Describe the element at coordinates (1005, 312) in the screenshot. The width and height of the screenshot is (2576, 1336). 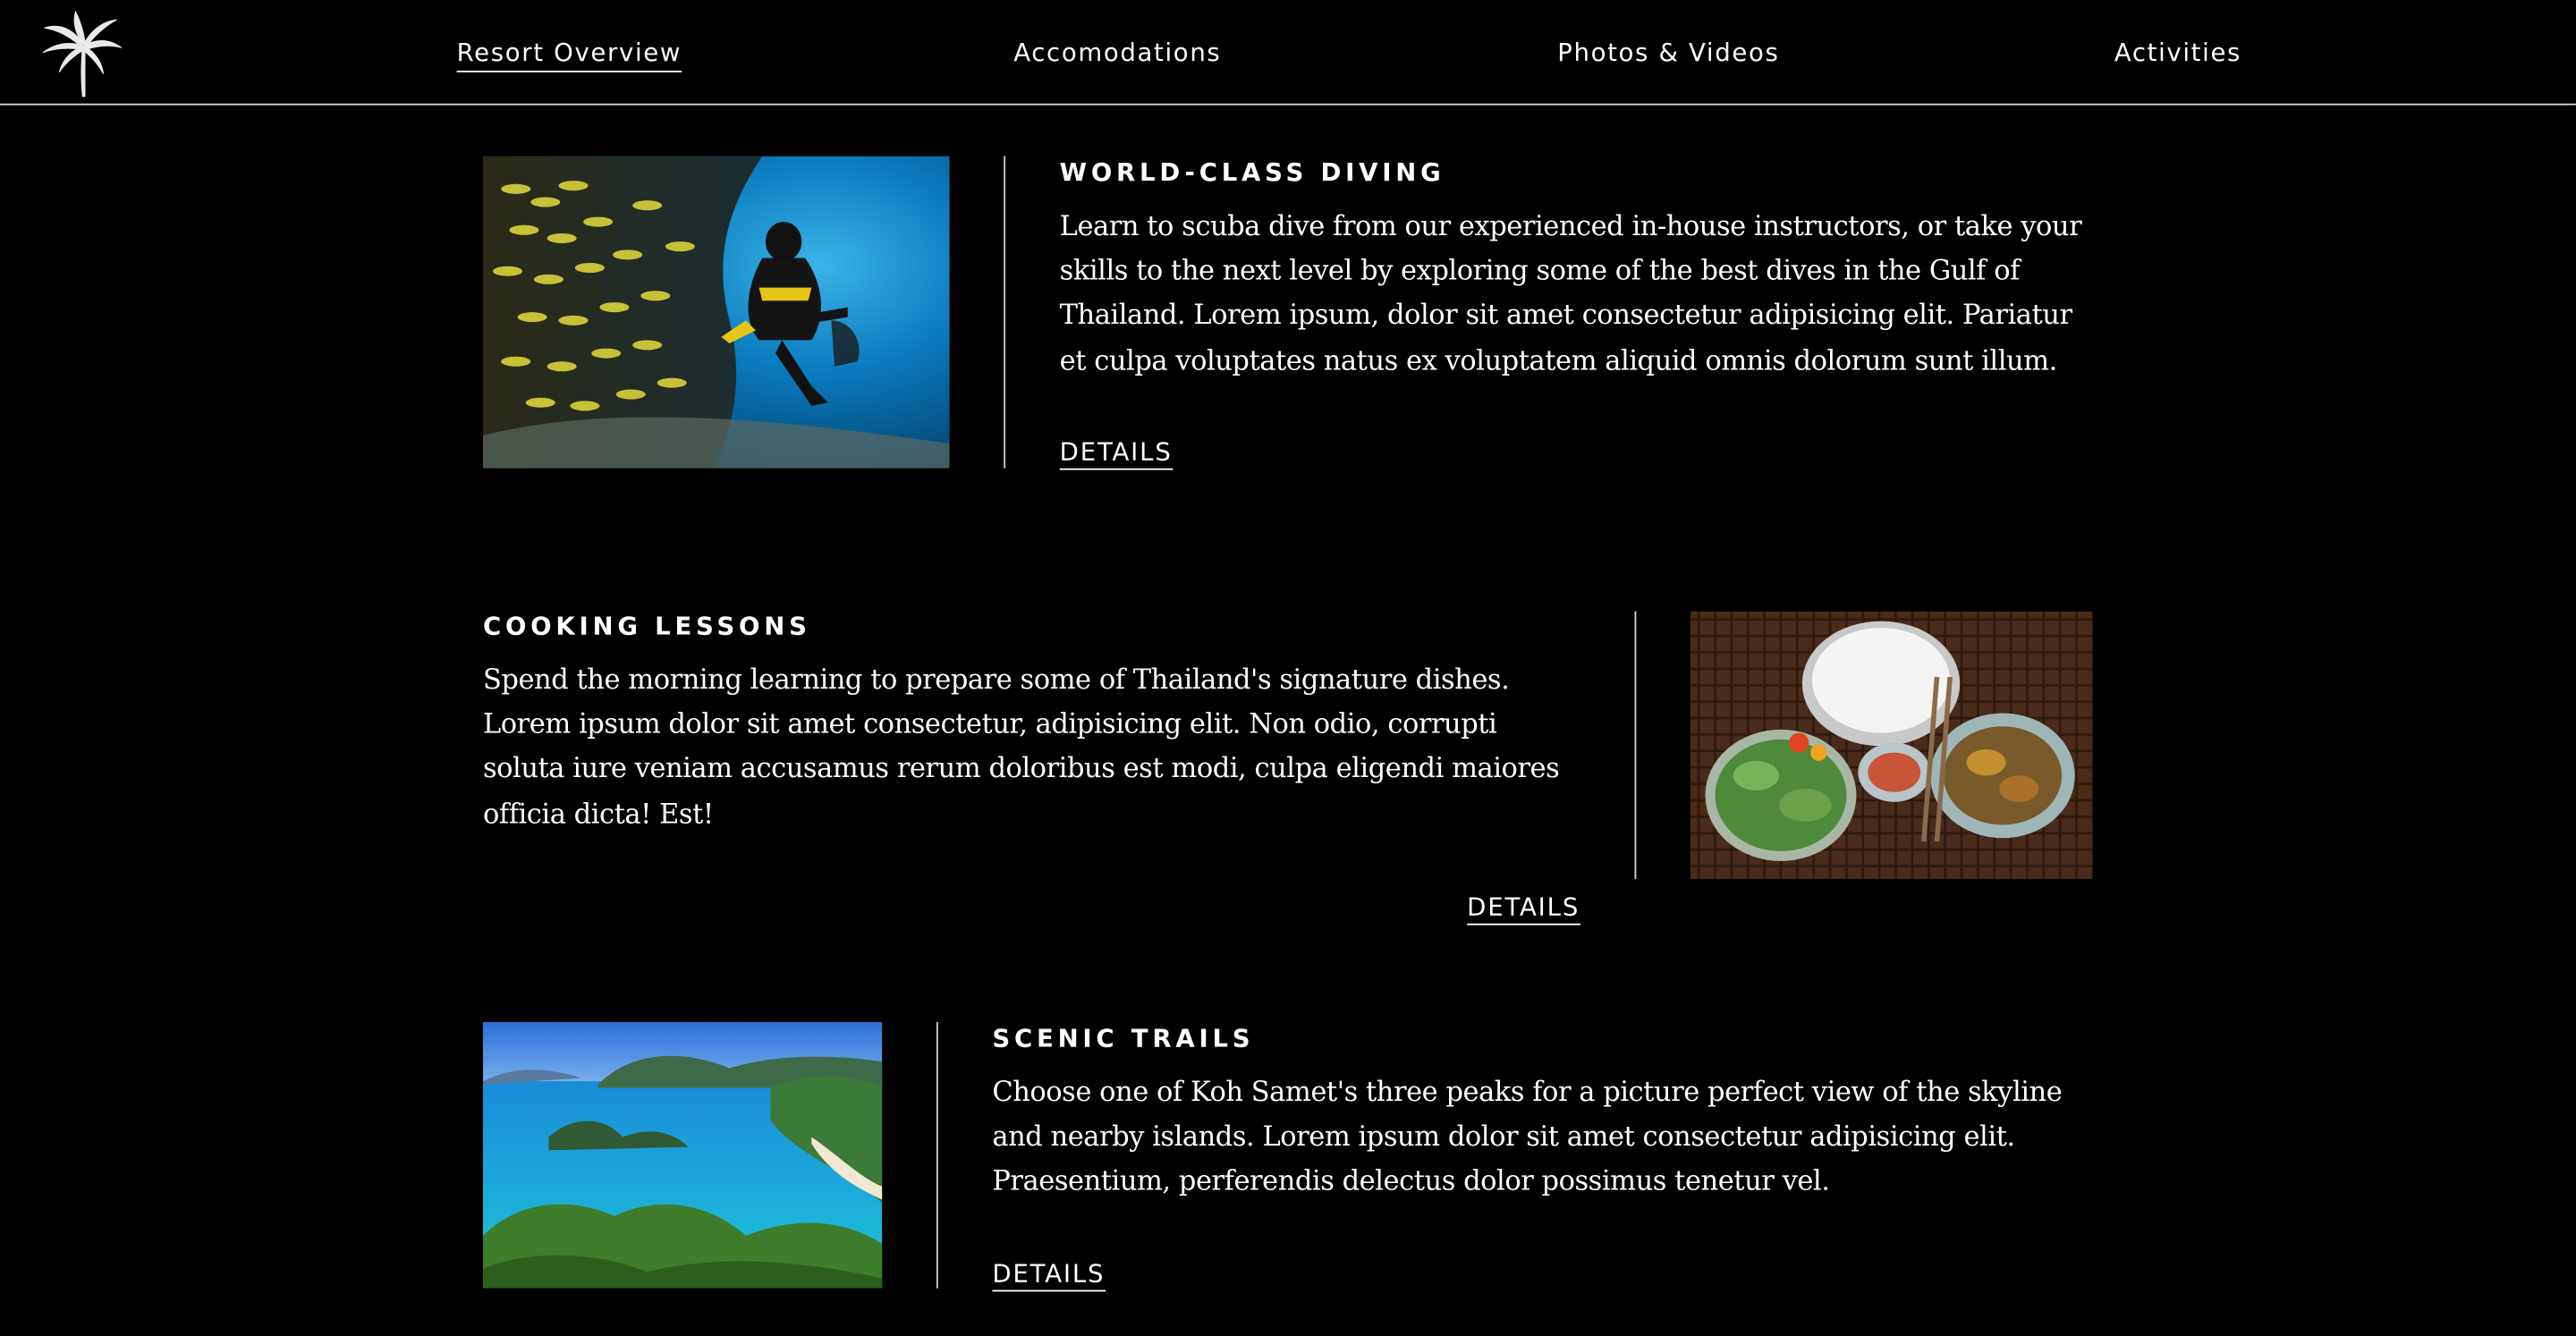
I see `diving-divider` at that location.